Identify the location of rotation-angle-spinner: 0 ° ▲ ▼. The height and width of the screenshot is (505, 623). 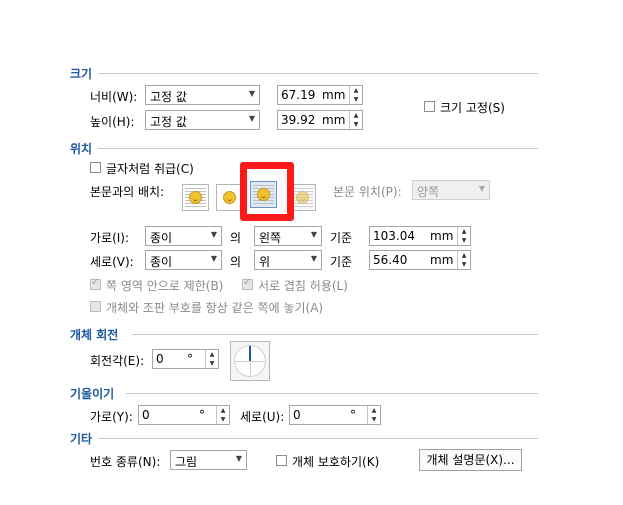
(185, 359).